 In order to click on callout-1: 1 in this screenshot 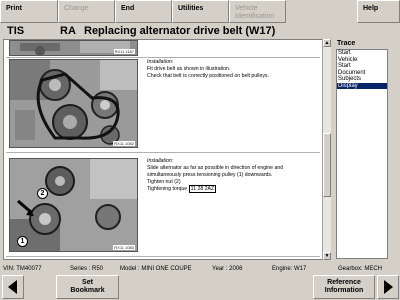, I will do `click(22, 241)`.